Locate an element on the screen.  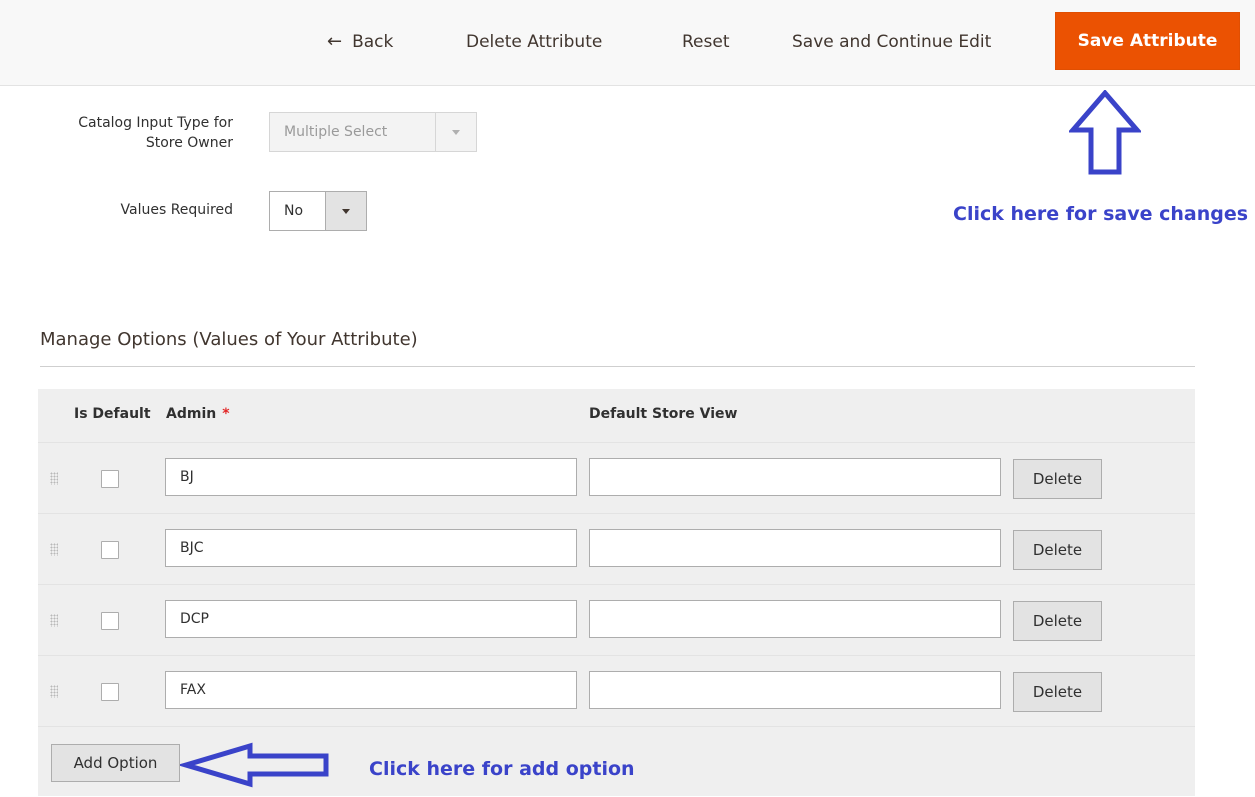
save-and-continue-button: Save and Continue Edit is located at coordinates (891, 42).